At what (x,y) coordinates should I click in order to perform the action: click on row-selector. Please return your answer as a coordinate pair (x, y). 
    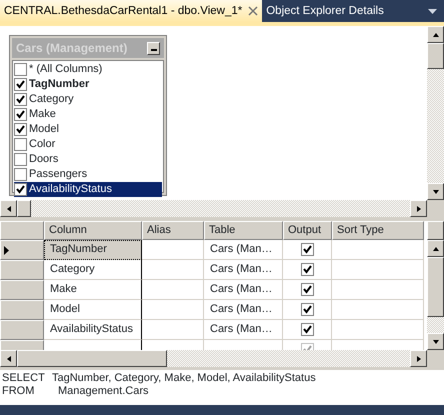
    Looking at the image, I should click on (22, 250).